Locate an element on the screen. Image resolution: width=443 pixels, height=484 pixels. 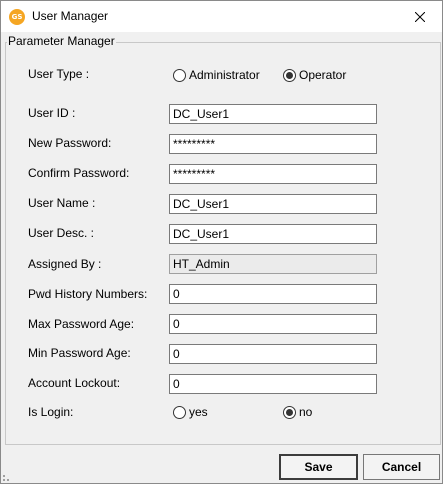
min-password-age-input is located at coordinates (273, 354).